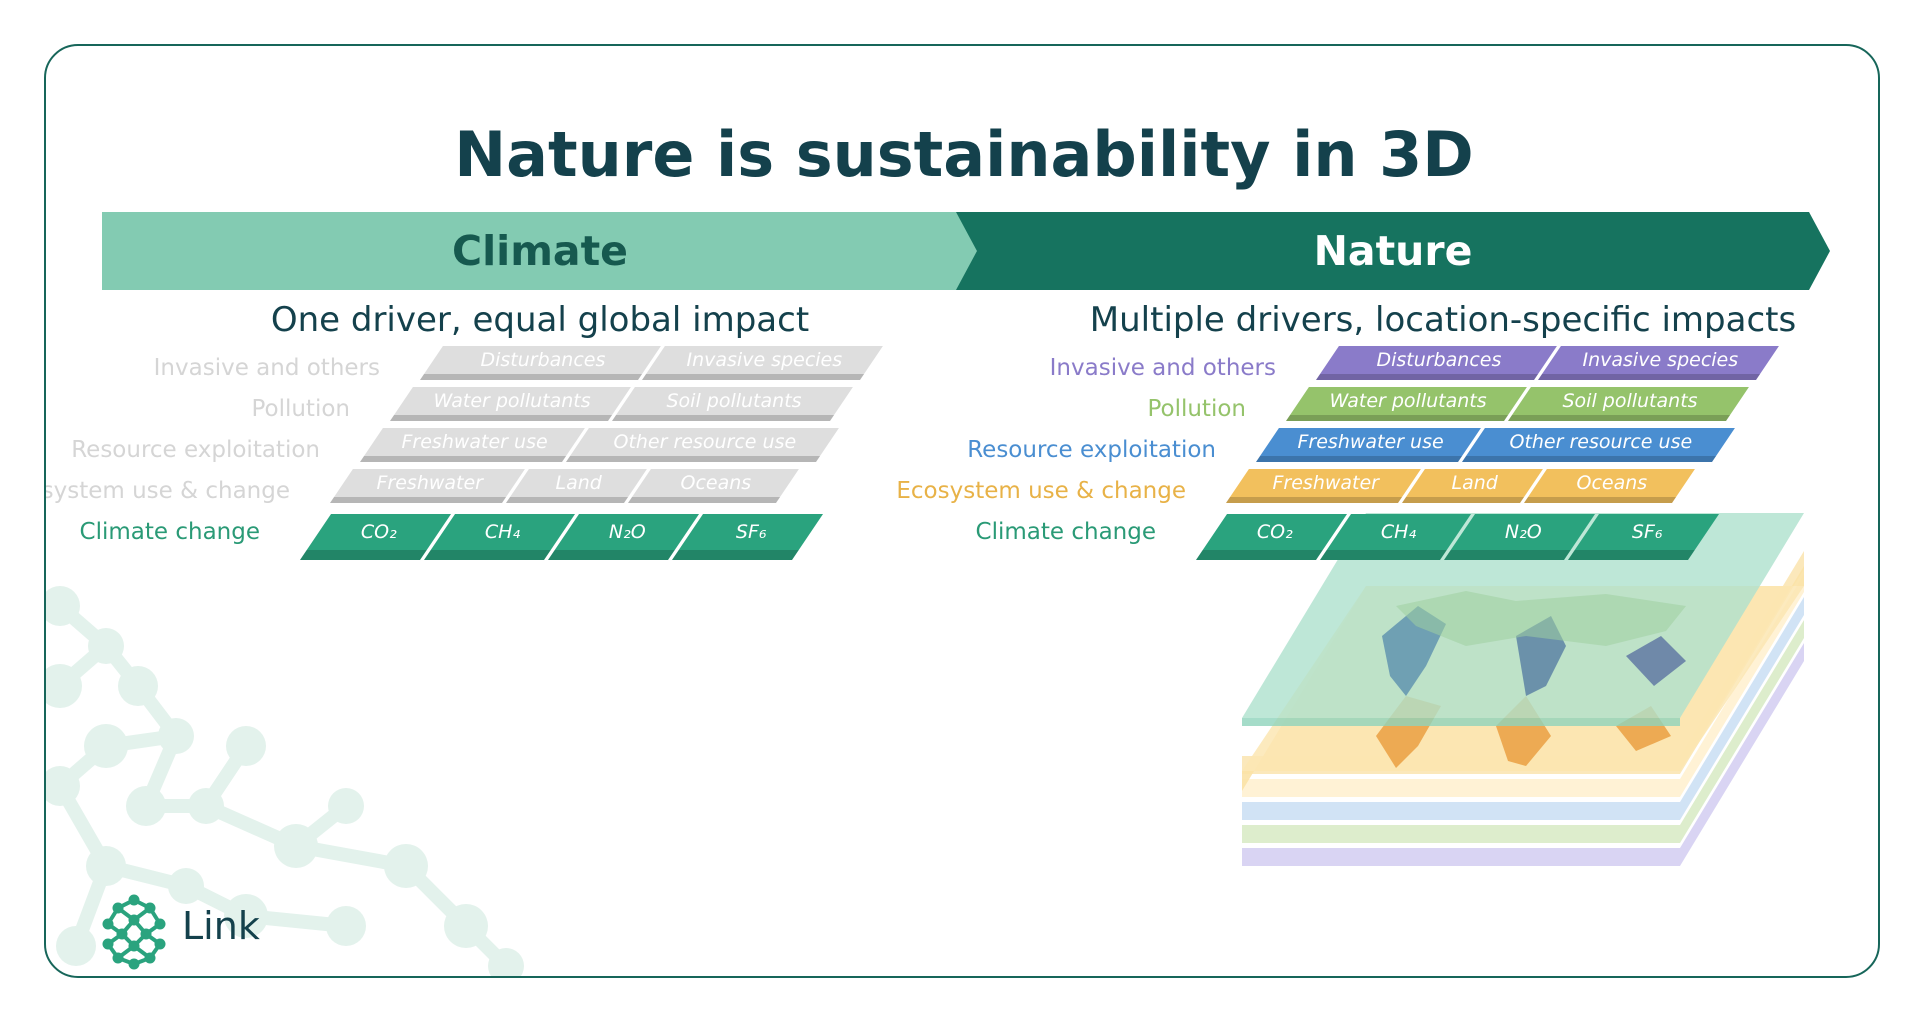  Describe the element at coordinates (734, 401) in the screenshot. I see `climate-tile-label: Soil pollutants` at that location.